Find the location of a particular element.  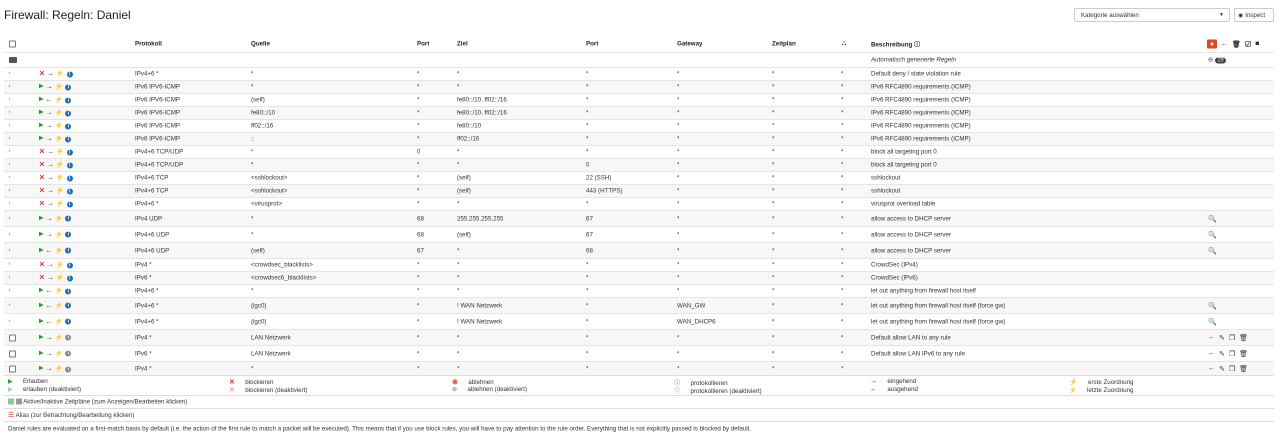

help-icon: ⓘ is located at coordinates (917, 45).